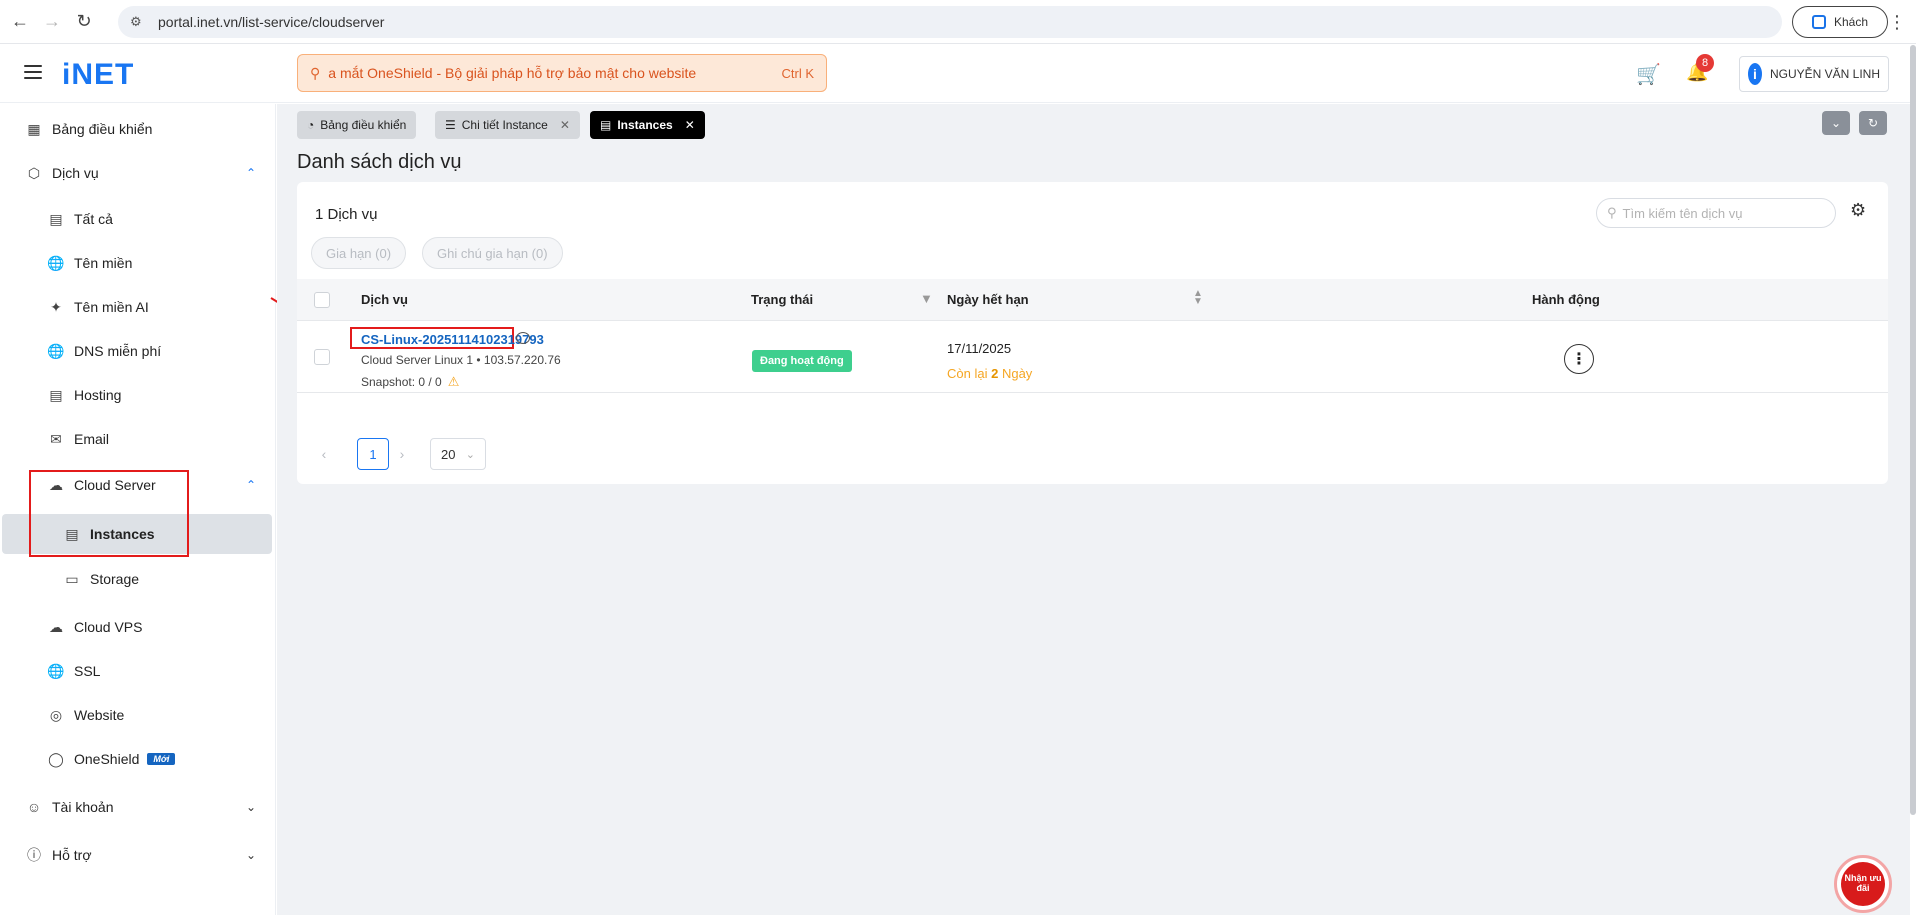 This screenshot has height=915, width=1916. Describe the element at coordinates (1862, 212) in the screenshot. I see `gear-icon: ⚙` at that location.